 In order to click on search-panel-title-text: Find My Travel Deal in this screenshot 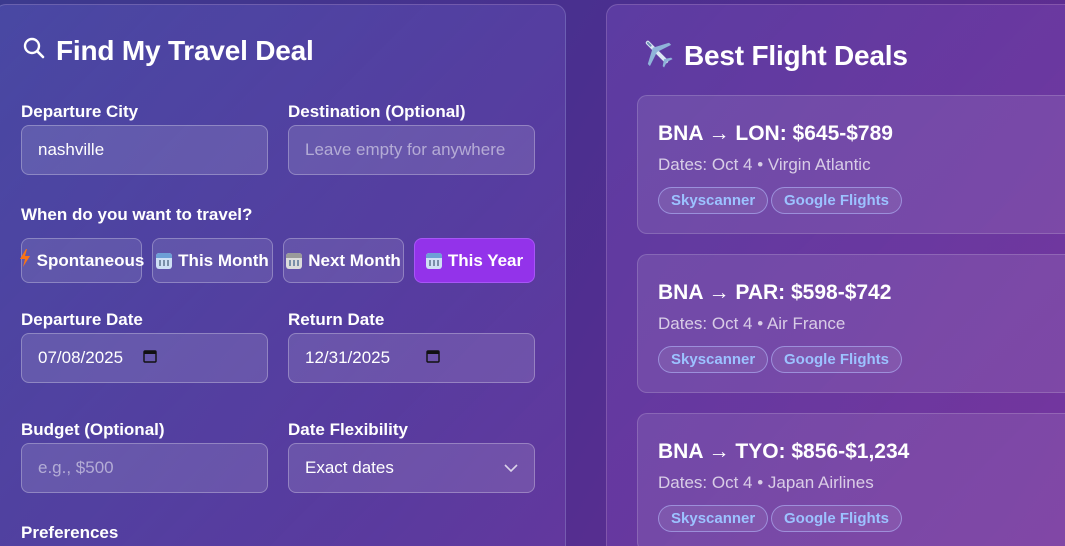, I will do `click(185, 50)`.